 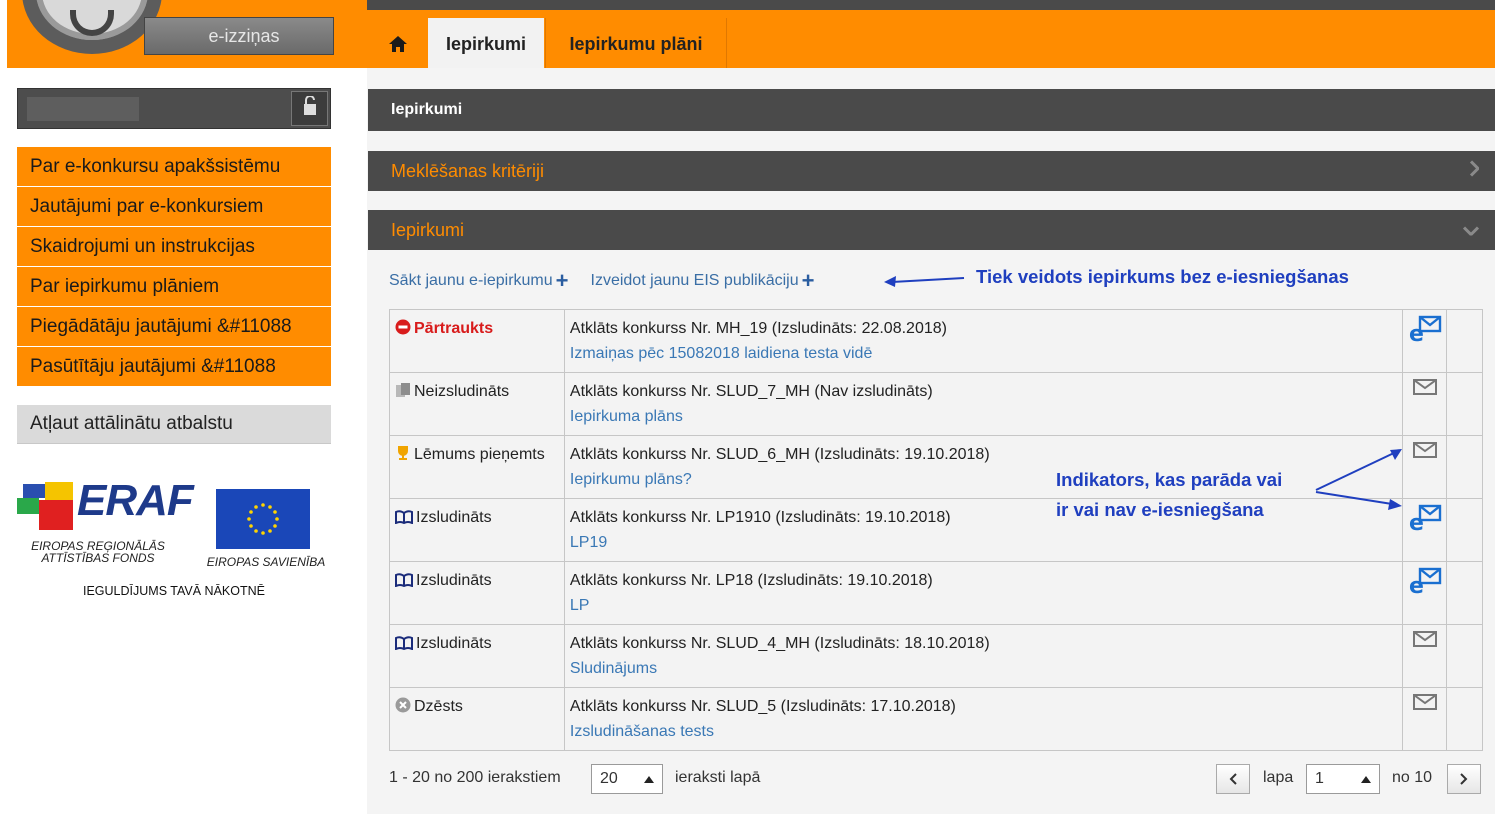 What do you see at coordinates (135, 500) in the screenshot?
I see `eraf-text: ERAF` at bounding box center [135, 500].